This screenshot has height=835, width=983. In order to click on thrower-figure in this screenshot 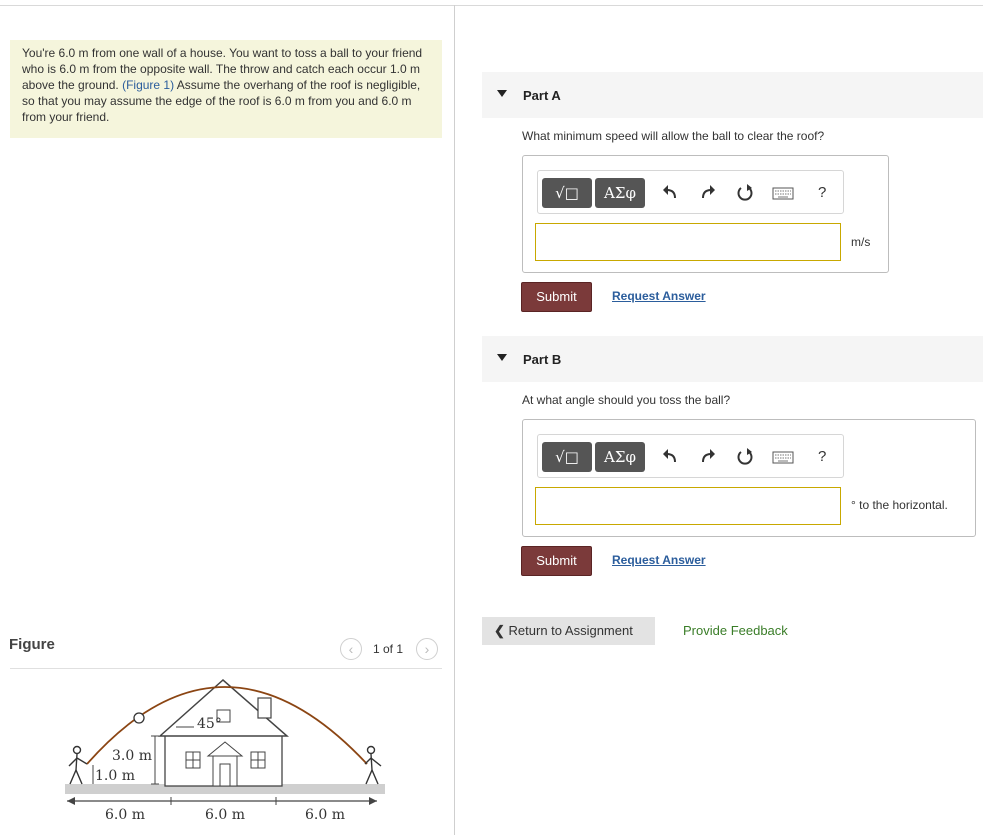, I will do `click(78, 765)`.